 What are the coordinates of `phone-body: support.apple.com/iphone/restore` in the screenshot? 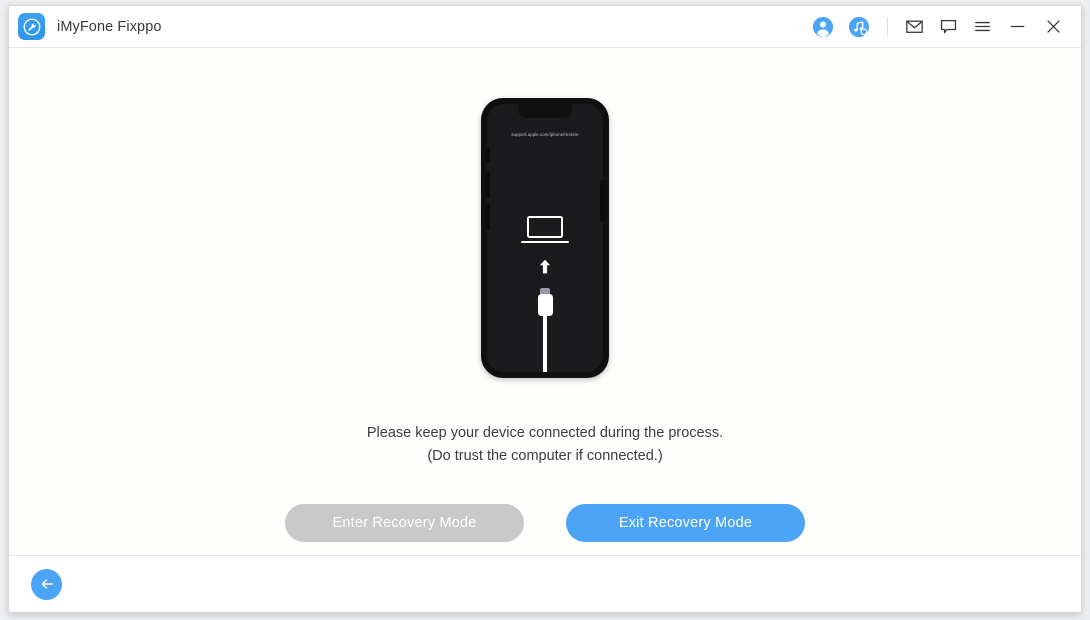 It's located at (545, 238).